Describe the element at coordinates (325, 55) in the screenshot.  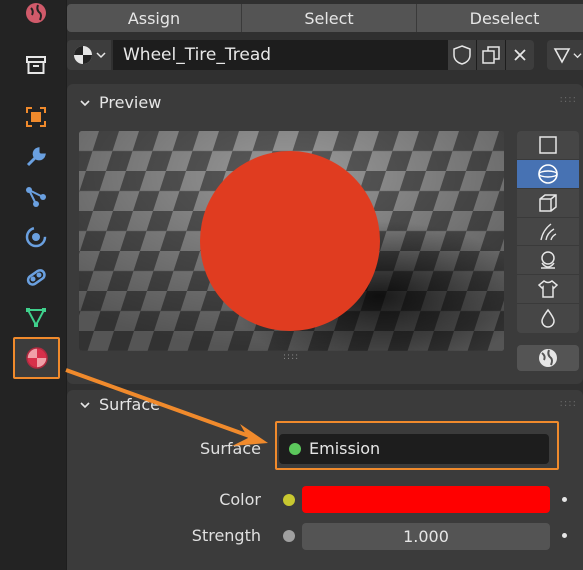
I see `material-datablock-row: Wheel_Tire_Tread` at that location.